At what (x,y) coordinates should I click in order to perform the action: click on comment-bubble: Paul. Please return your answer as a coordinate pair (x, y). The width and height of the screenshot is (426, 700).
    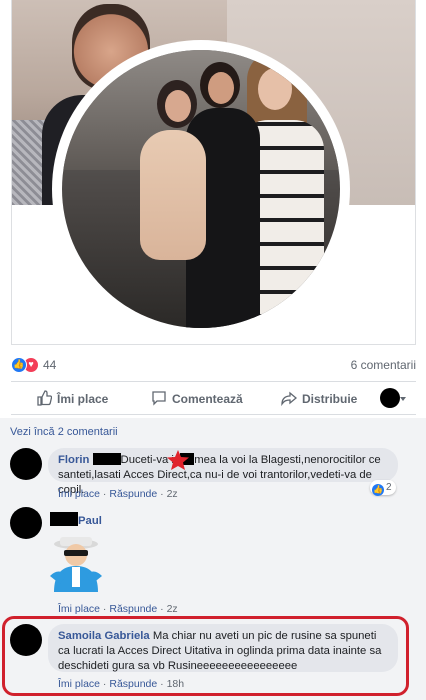
    Looking at the image, I should click on (85, 519).